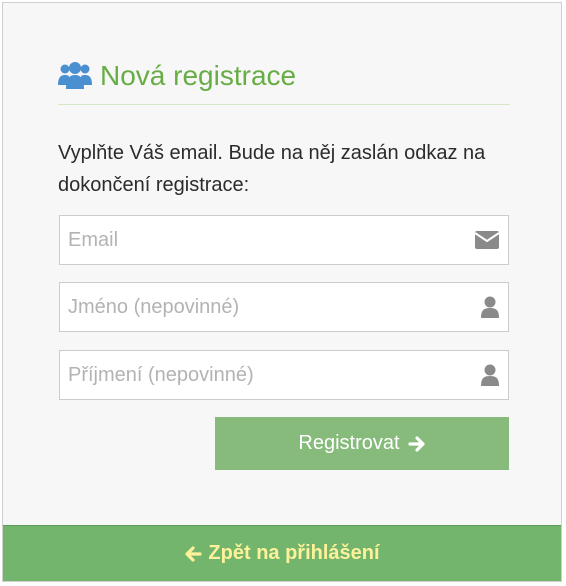 The width and height of the screenshot is (566, 586). What do you see at coordinates (416, 443) in the screenshot?
I see `arrow-right-icon` at bounding box center [416, 443].